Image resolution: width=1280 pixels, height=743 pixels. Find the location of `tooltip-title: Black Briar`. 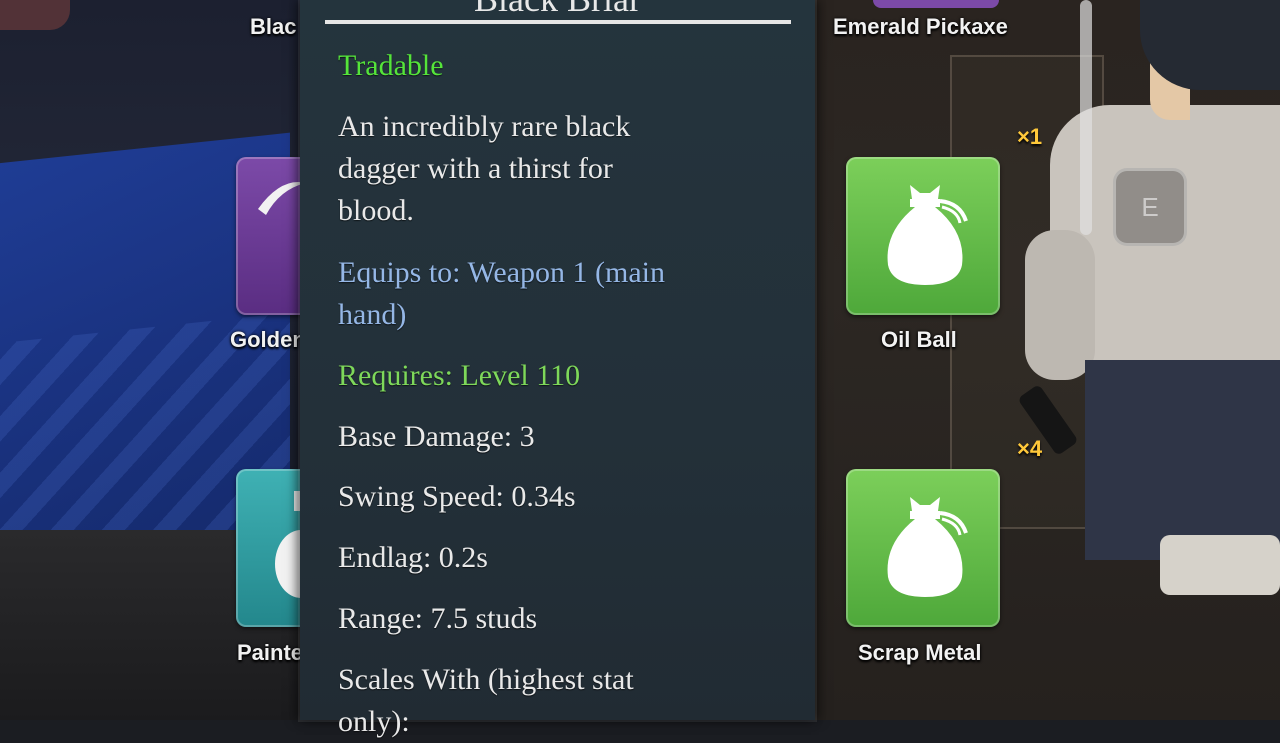

tooltip-title: Black Briar is located at coordinates (557, 10).